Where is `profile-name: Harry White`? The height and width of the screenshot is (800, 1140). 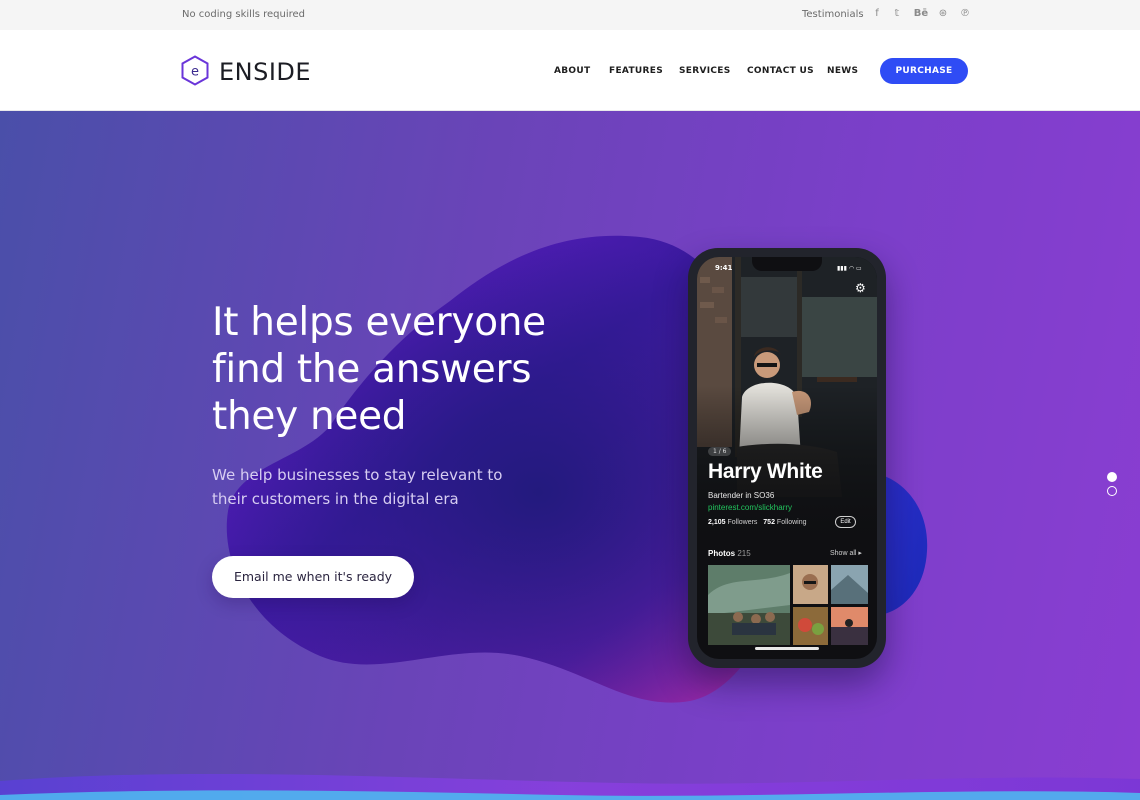 profile-name: Harry White is located at coordinates (765, 471).